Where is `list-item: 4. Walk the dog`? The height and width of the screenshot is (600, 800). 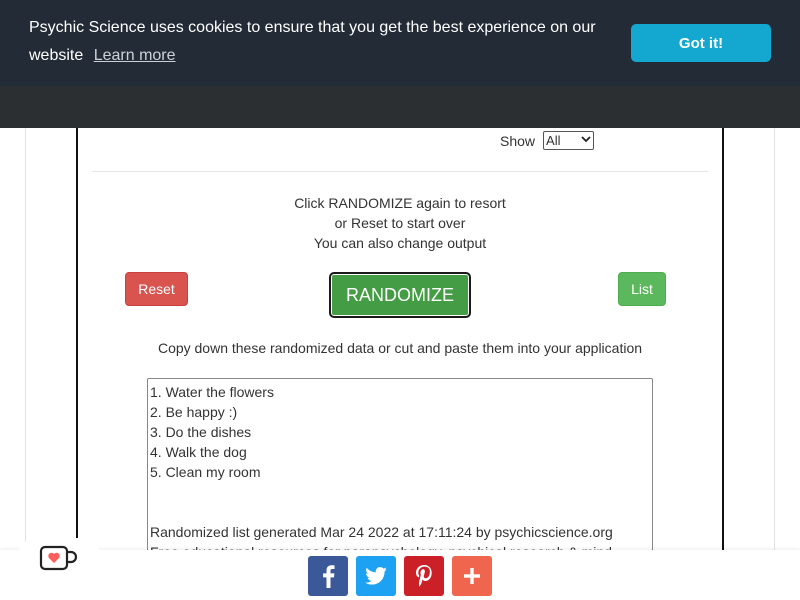 list-item: 4. Walk the dog is located at coordinates (198, 452).